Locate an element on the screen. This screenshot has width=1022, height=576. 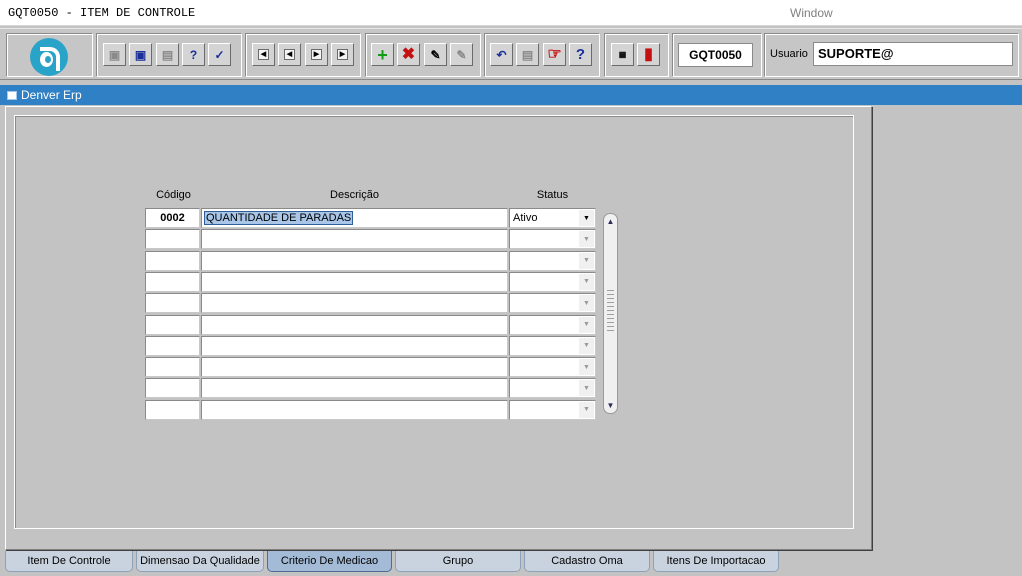
denver-logo is located at coordinates (49, 57).